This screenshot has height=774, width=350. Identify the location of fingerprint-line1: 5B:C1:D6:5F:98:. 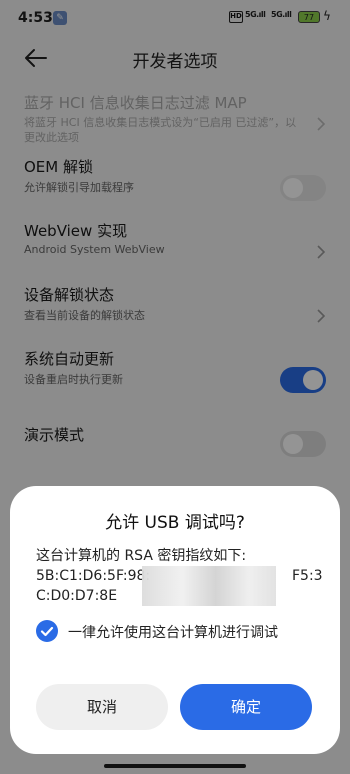
(93, 576).